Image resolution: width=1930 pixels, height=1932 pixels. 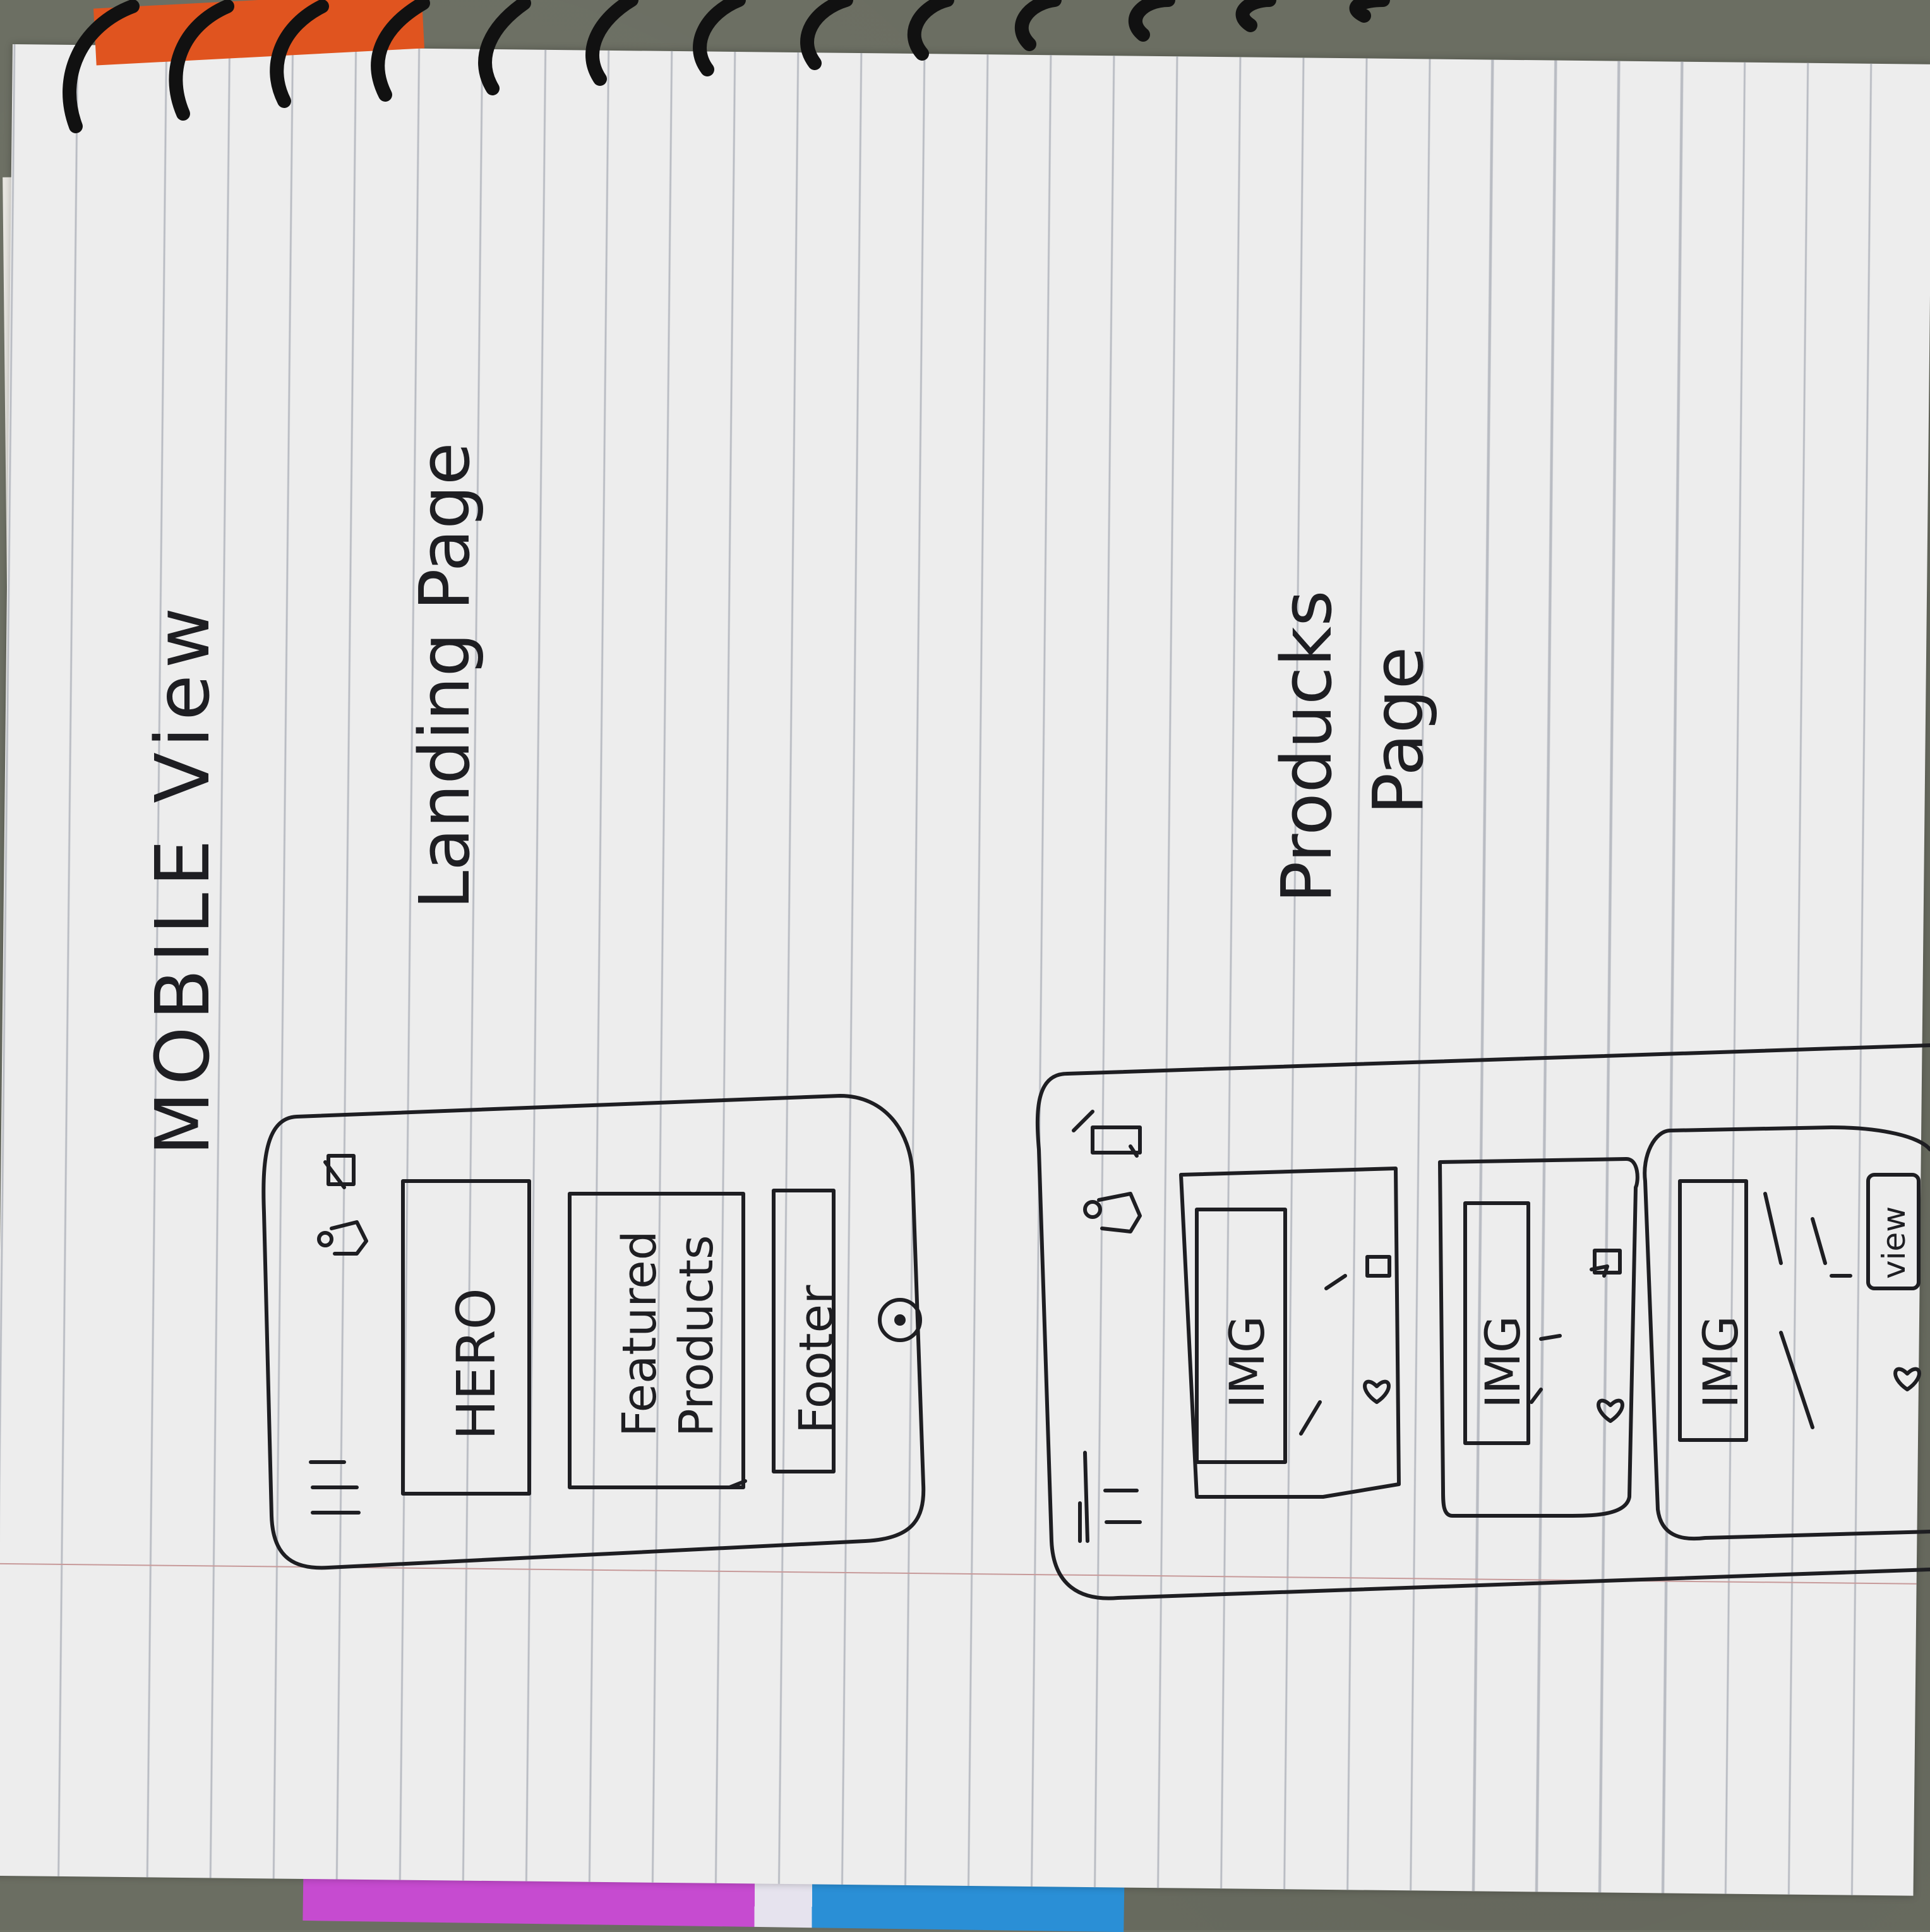 I want to click on product-card-1-img-label: IMG, so click(x=1247, y=1362).